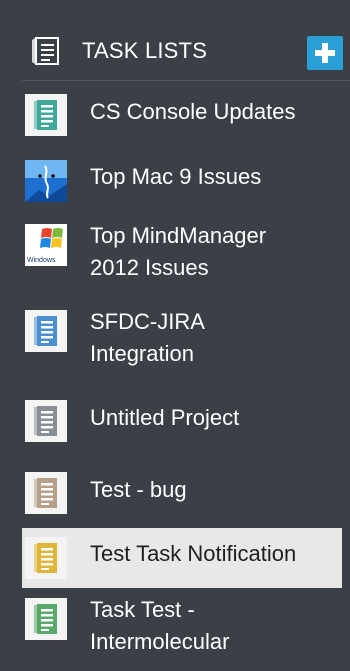 This screenshot has width=350, height=671. Describe the element at coordinates (46, 331) in the screenshot. I see `blue-list-icon` at that location.